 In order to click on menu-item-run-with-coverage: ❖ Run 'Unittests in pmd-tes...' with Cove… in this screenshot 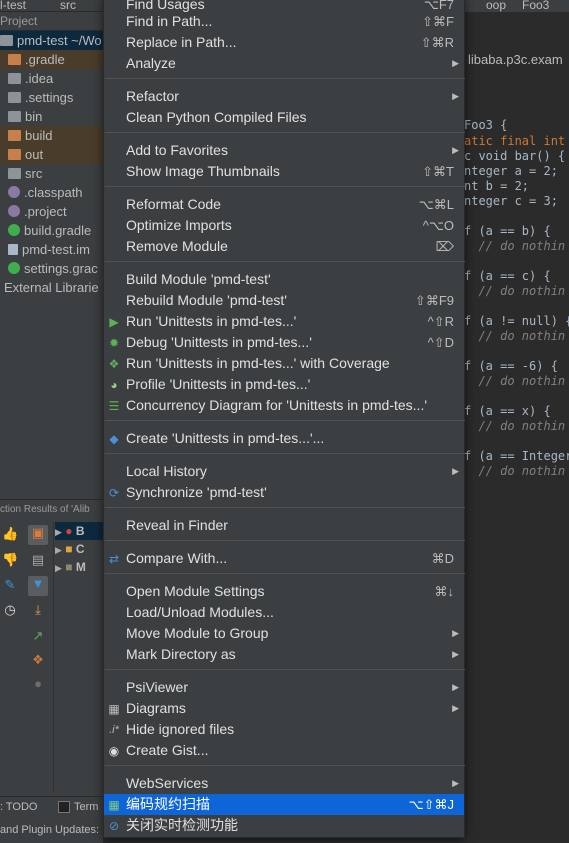, I will do `click(284, 363)`.